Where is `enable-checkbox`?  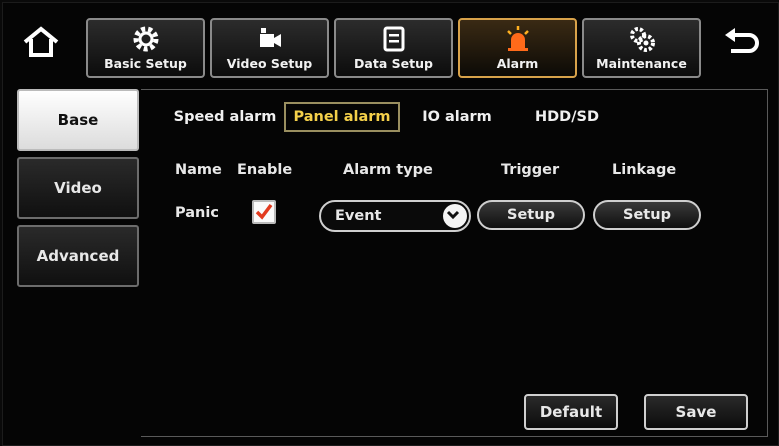
enable-checkbox is located at coordinates (264, 212).